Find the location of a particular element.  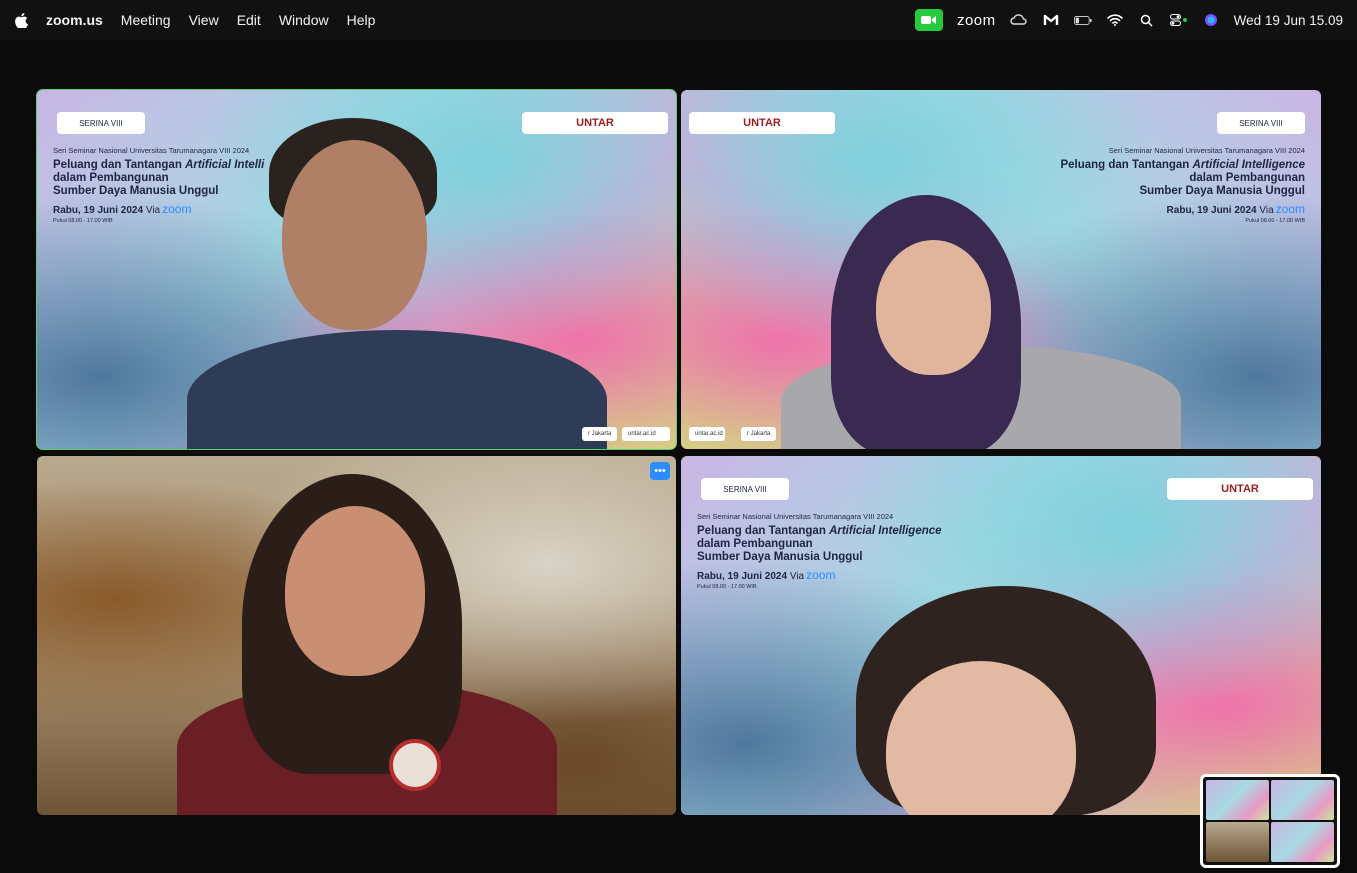

cloud-sync-icon is located at coordinates (1019, 20).